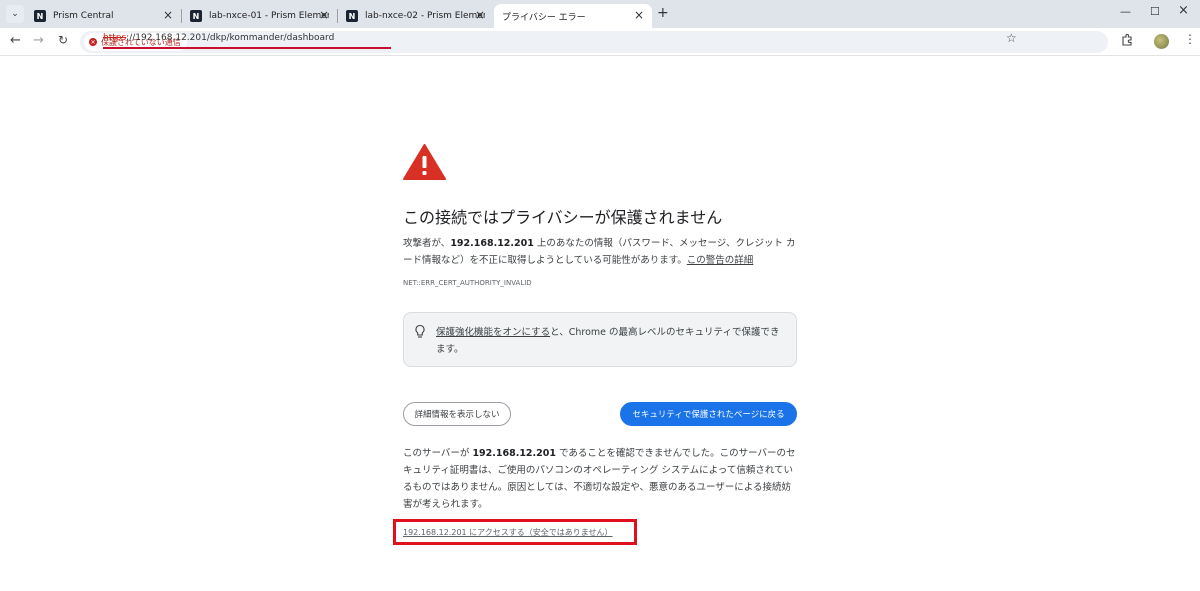 This screenshot has width=1200, height=591. Describe the element at coordinates (424, 164) in the screenshot. I see `warning-triangle-icon` at that location.